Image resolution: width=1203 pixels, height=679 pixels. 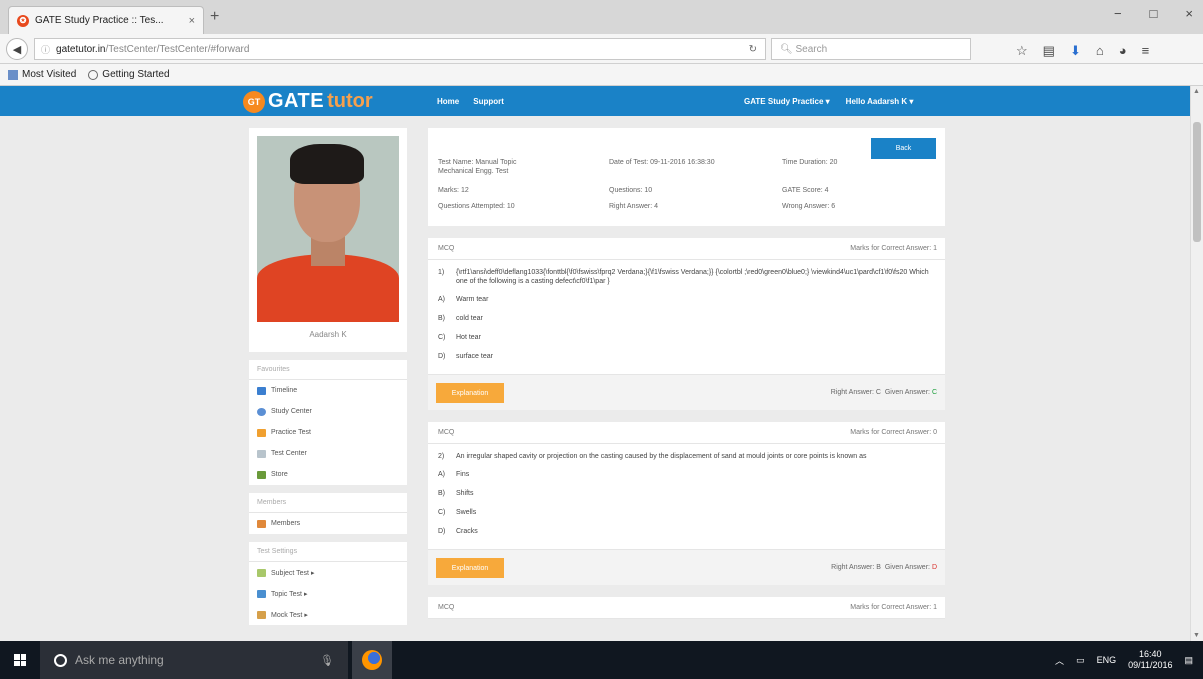 What do you see at coordinates (328, 523) in the screenshot?
I see `sidebar-item-members: Members` at bounding box center [328, 523].